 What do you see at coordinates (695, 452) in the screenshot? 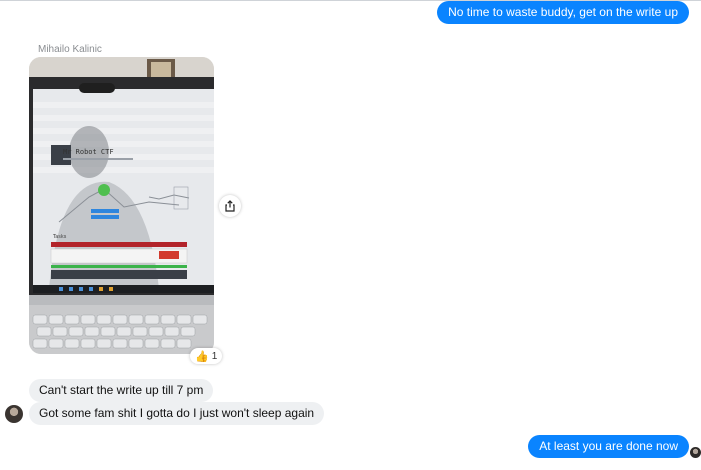
I see `seen-avatar` at bounding box center [695, 452].